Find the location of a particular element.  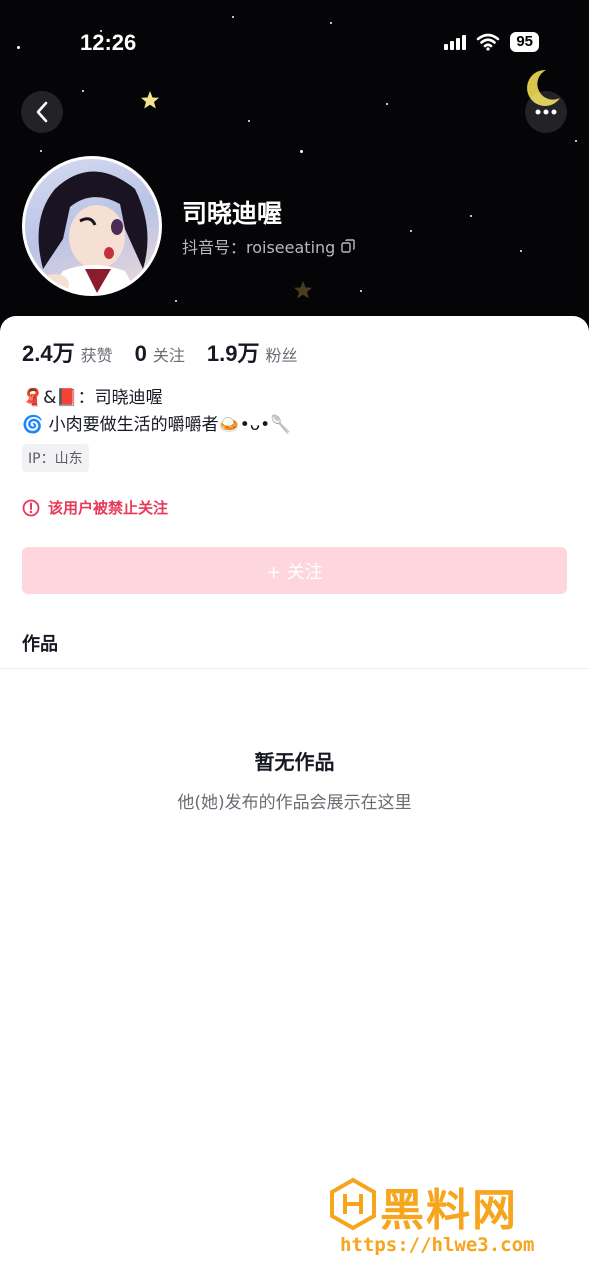

copy-icon is located at coordinates (348, 246).